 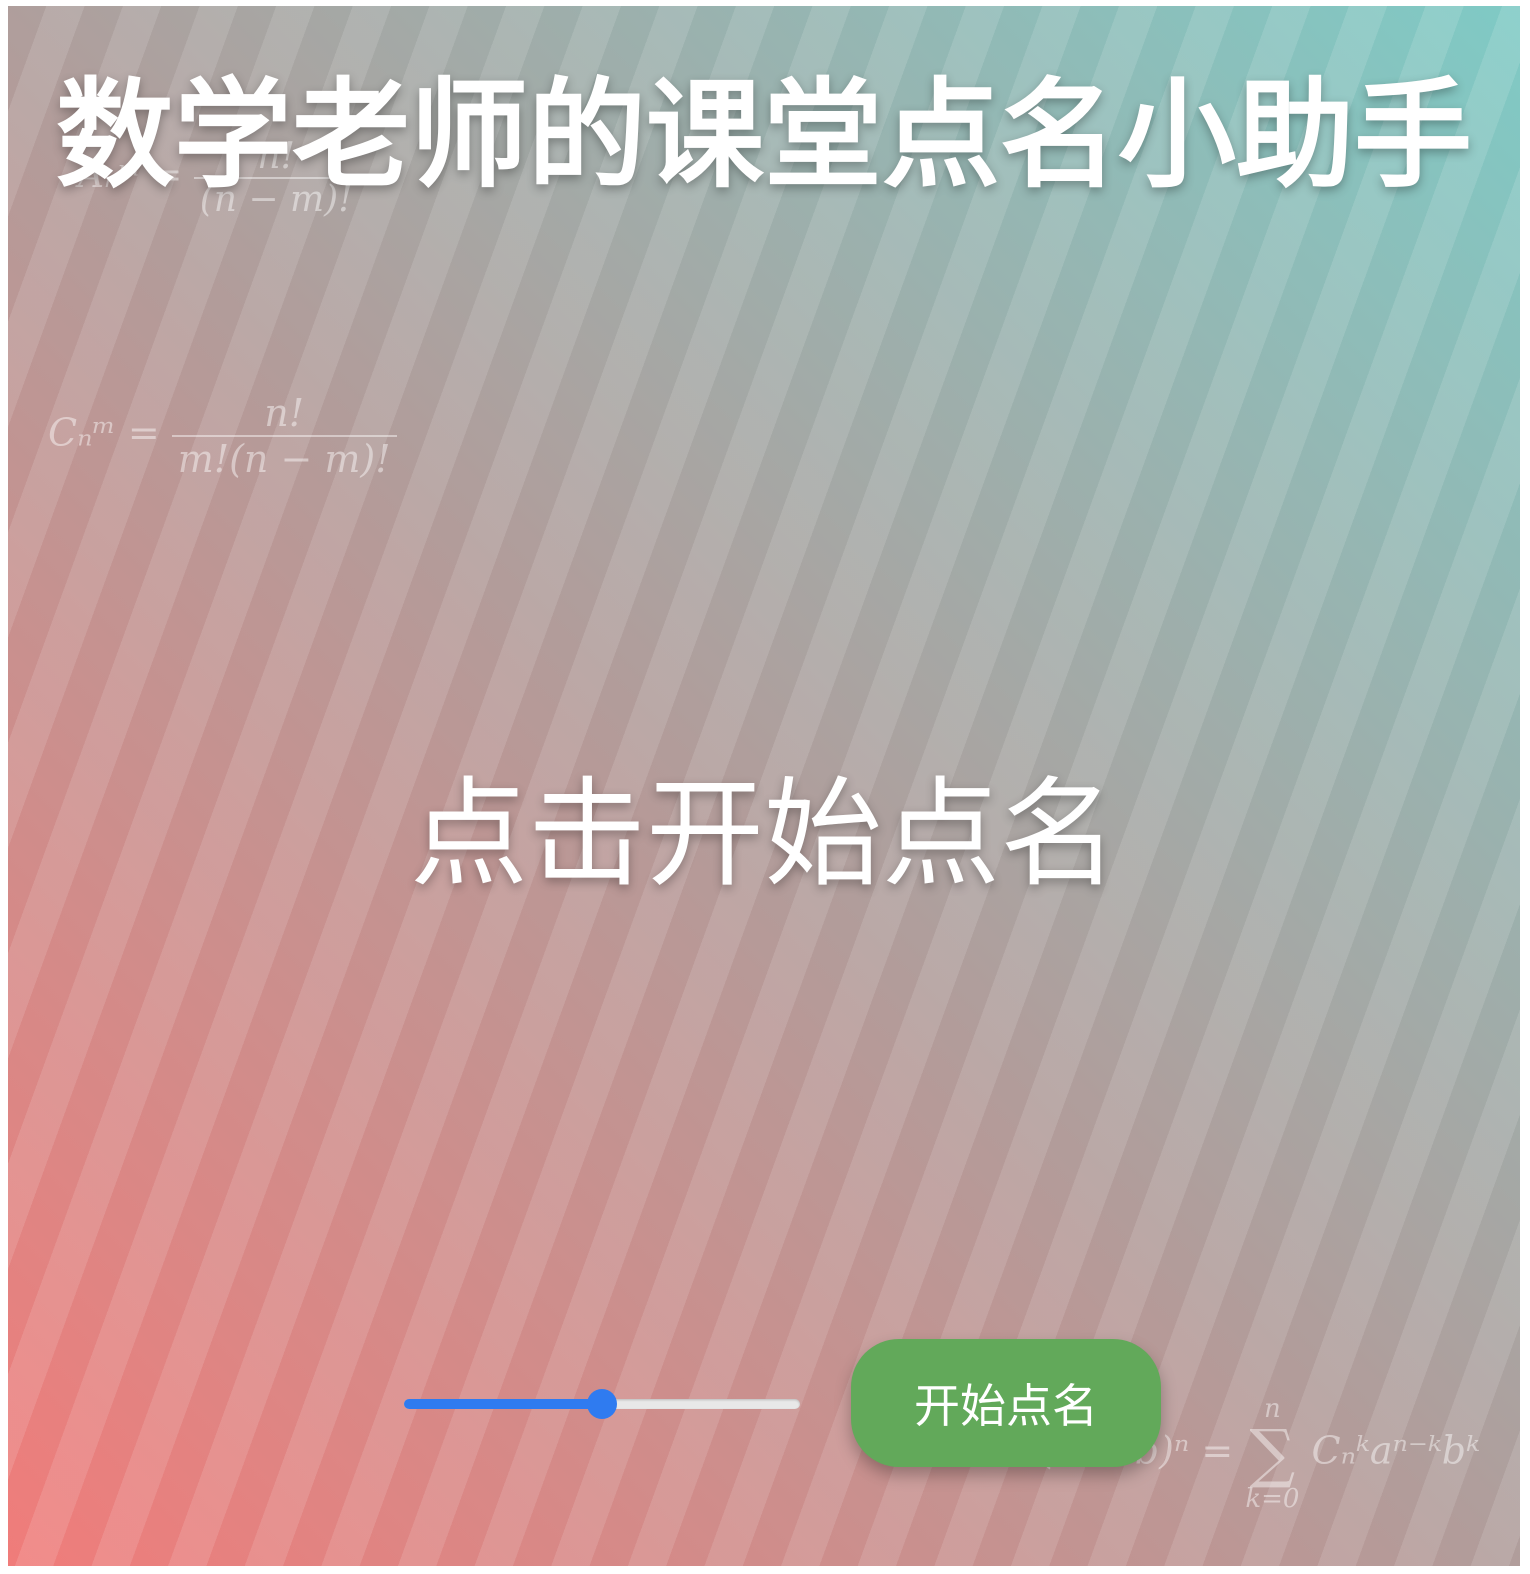 What do you see at coordinates (503, 1404) in the screenshot?
I see `slider-fill` at bounding box center [503, 1404].